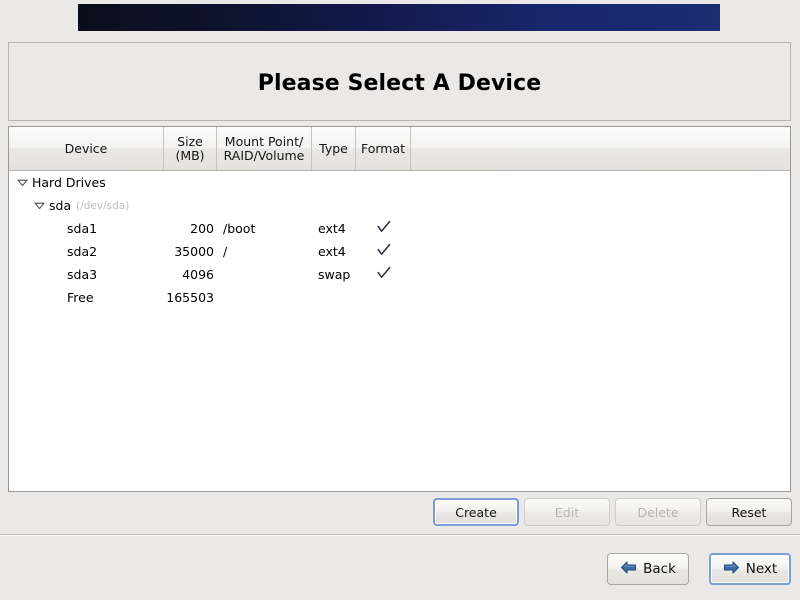 Image resolution: width=800 pixels, height=600 pixels. I want to click on page-title: Please Select A Device, so click(399, 83).